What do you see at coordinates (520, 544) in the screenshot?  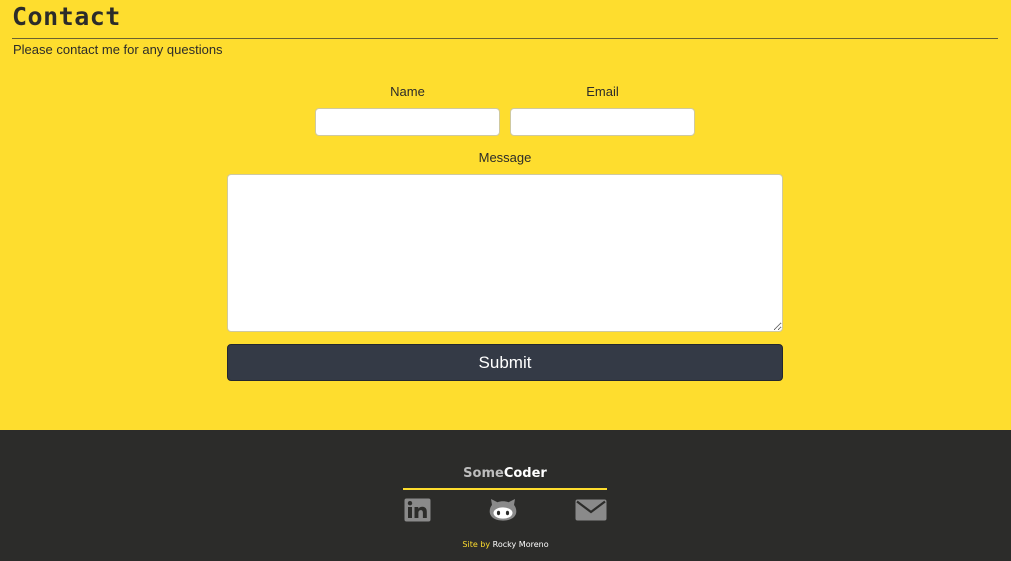 I see `credit-author: Rocky Moreno` at bounding box center [520, 544].